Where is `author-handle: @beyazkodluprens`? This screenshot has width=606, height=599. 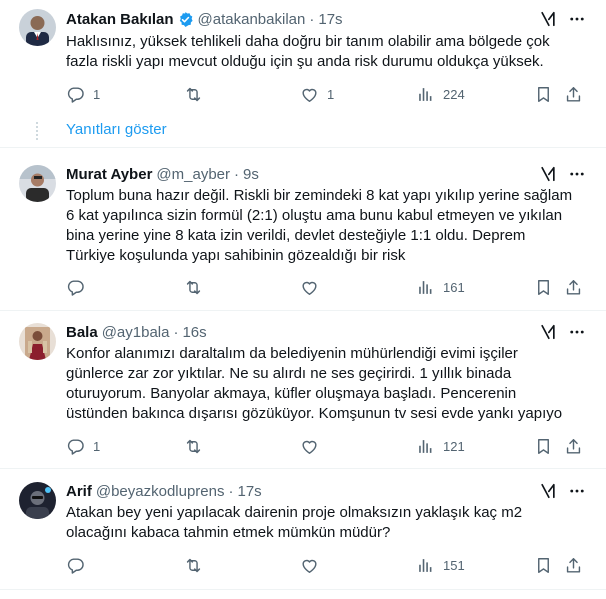
author-handle: @beyazkodluprens is located at coordinates (160, 491).